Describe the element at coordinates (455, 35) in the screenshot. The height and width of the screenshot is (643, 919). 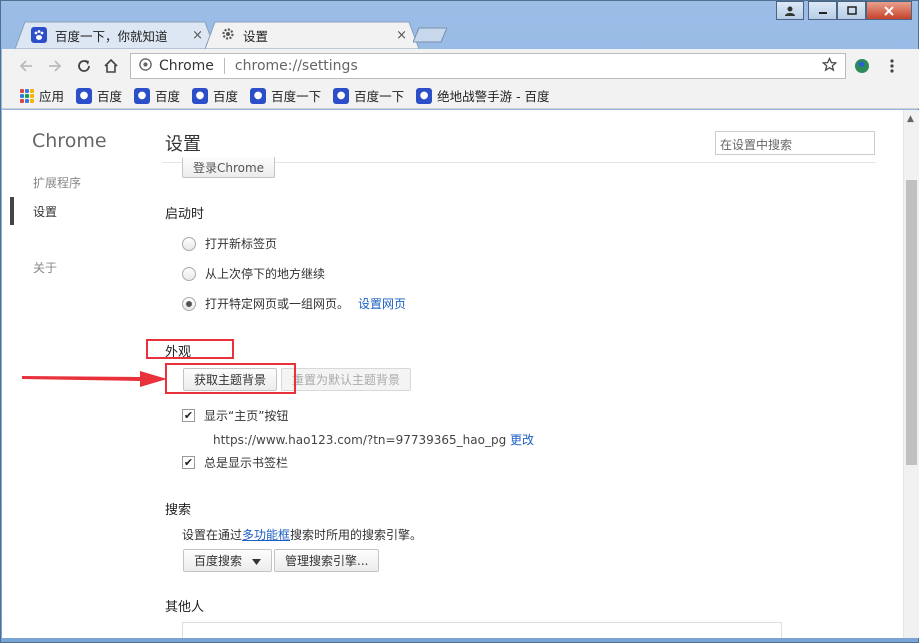
I see `tab-strip: 百度一下，你就知道 × 设置 ×` at that location.